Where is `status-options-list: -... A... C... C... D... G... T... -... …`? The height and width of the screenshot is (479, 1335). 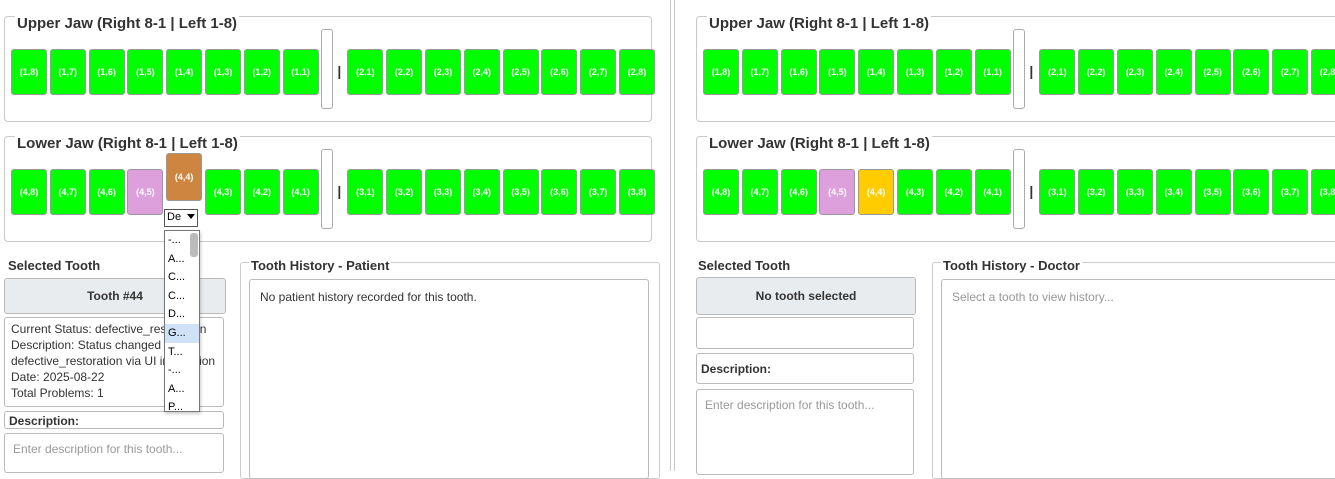
status-options-list: -... A... C... C... D... G... T... -... … is located at coordinates (182, 321).